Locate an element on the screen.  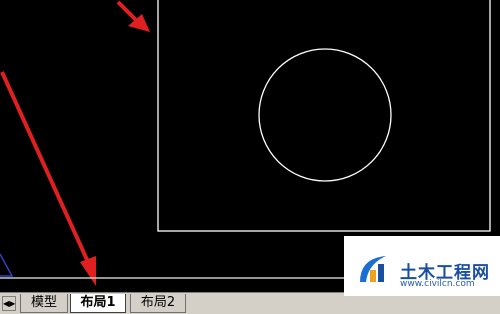
tab-model: 模型 is located at coordinates (44, 303).